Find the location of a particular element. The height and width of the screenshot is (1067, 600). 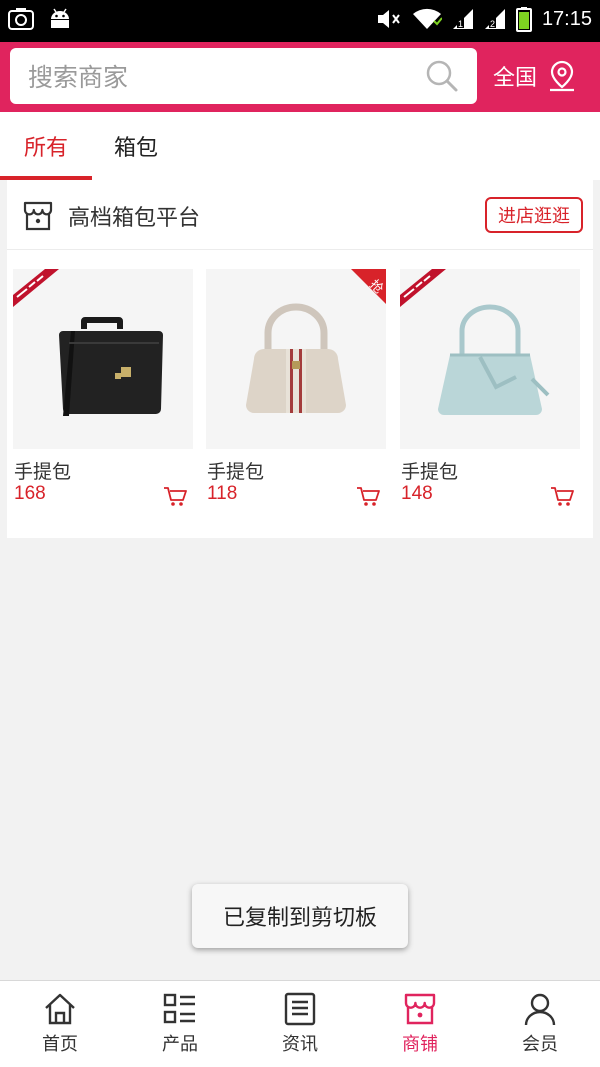

category-tabs: 所有 箱包 is located at coordinates (300, 146).